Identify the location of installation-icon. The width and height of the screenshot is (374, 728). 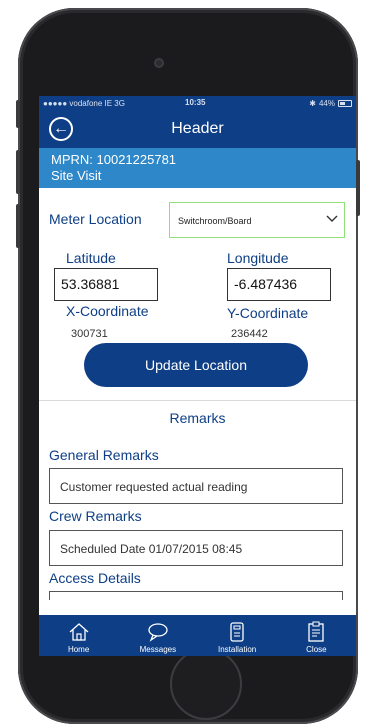
(237, 632).